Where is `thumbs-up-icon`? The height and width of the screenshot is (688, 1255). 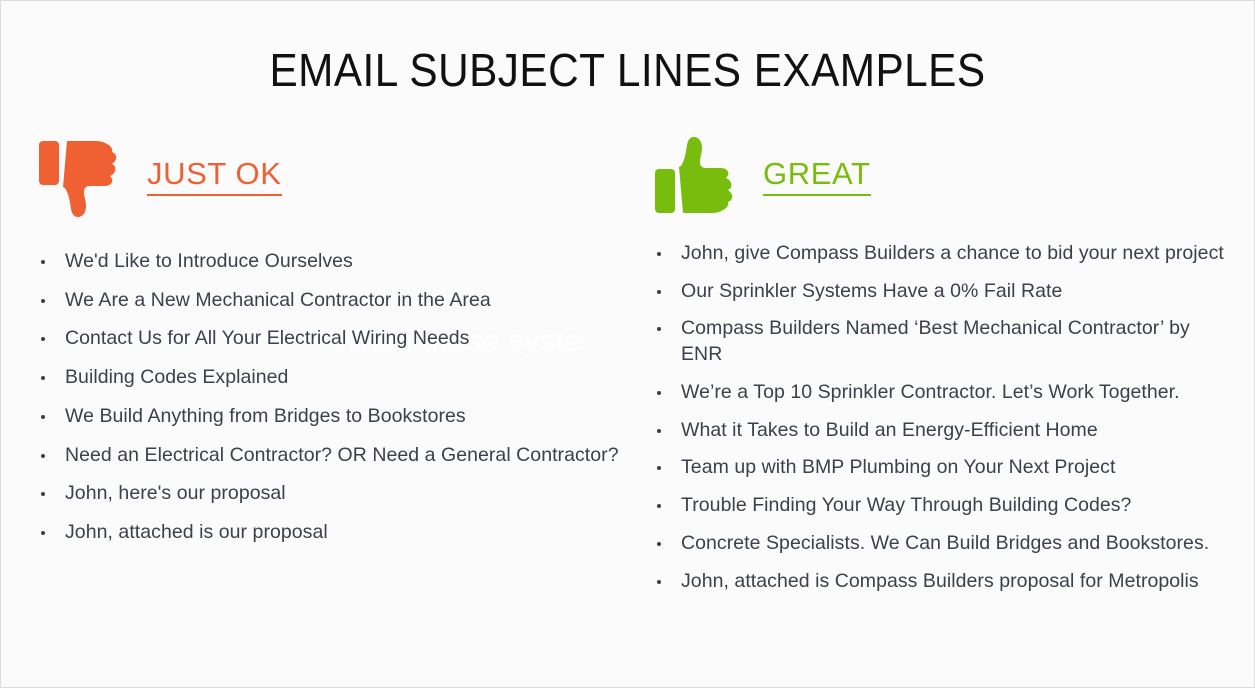
thumbs-up-icon is located at coordinates (694, 175).